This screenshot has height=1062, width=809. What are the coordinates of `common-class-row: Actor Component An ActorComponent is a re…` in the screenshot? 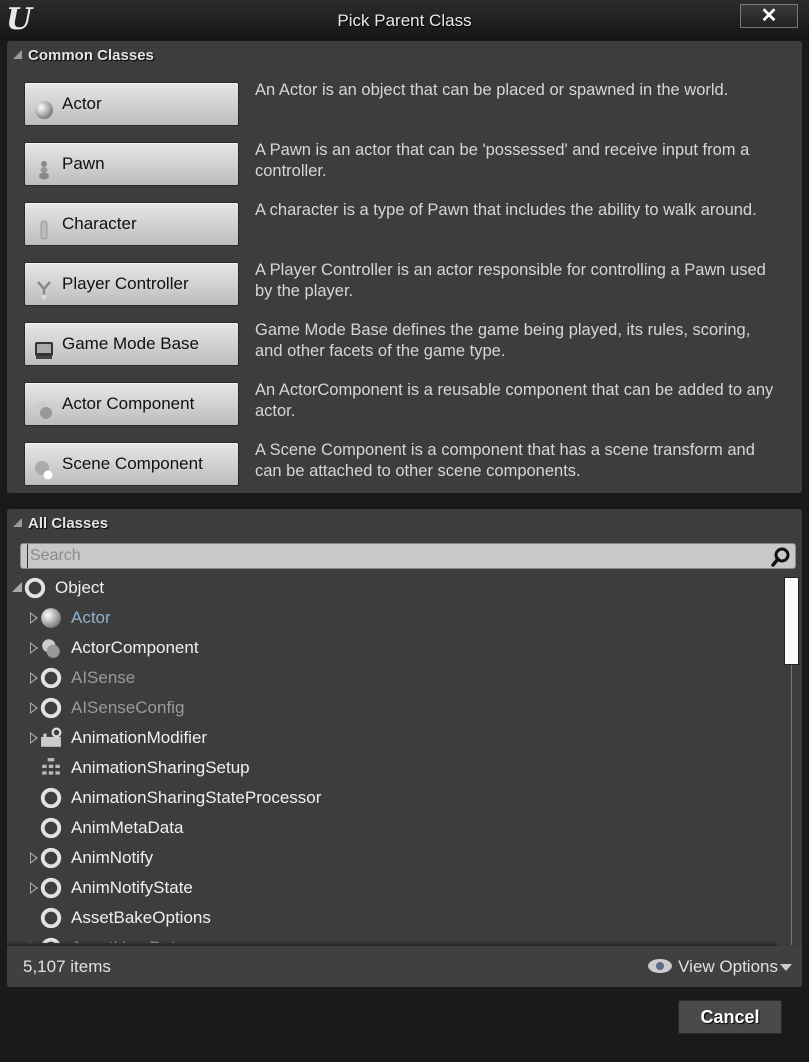 It's located at (409, 403).